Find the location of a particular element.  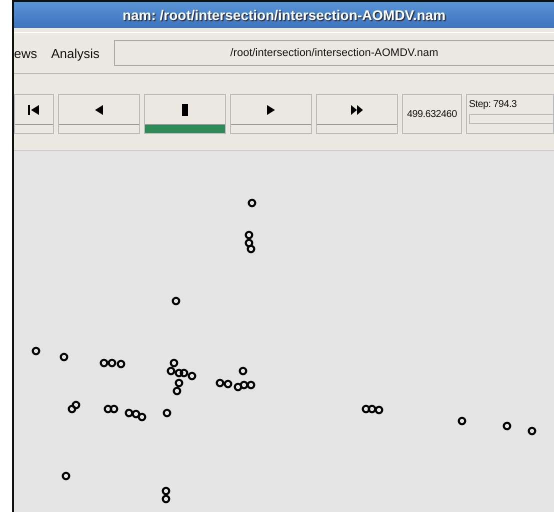

step-label: Step: 794.3 is located at coordinates (493, 104).